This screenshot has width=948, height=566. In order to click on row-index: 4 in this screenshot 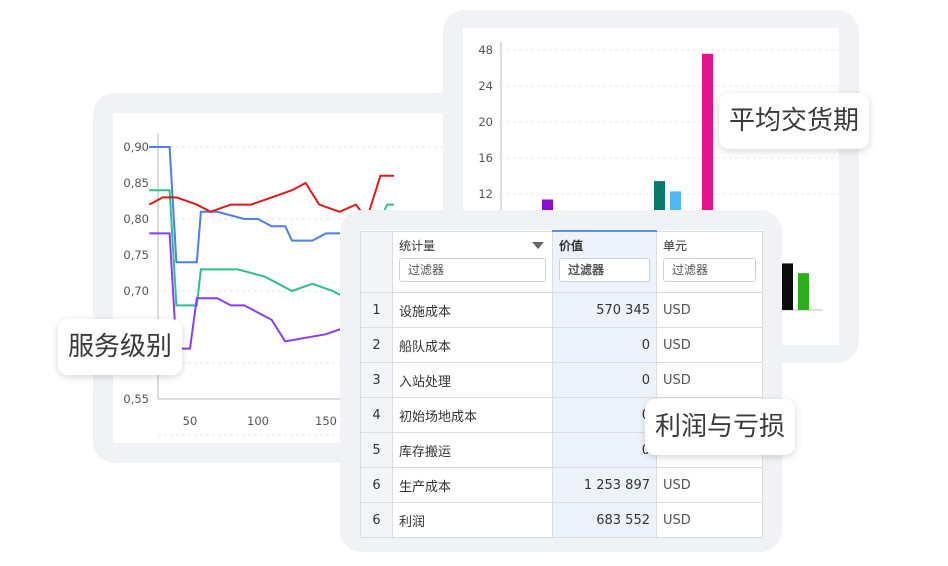, I will do `click(376, 415)`.